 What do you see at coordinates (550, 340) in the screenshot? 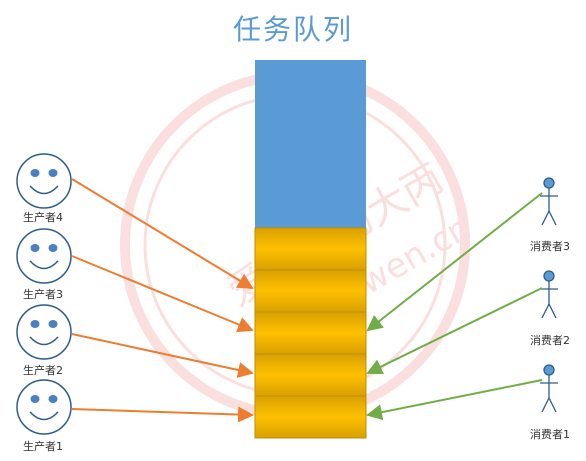
I see `consumer-label: 消费者2` at bounding box center [550, 340].